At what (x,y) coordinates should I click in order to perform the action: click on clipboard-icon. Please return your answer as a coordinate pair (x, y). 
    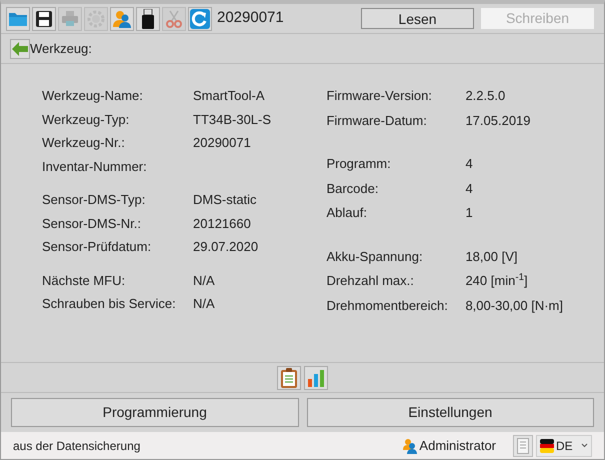
    Looking at the image, I should click on (289, 378).